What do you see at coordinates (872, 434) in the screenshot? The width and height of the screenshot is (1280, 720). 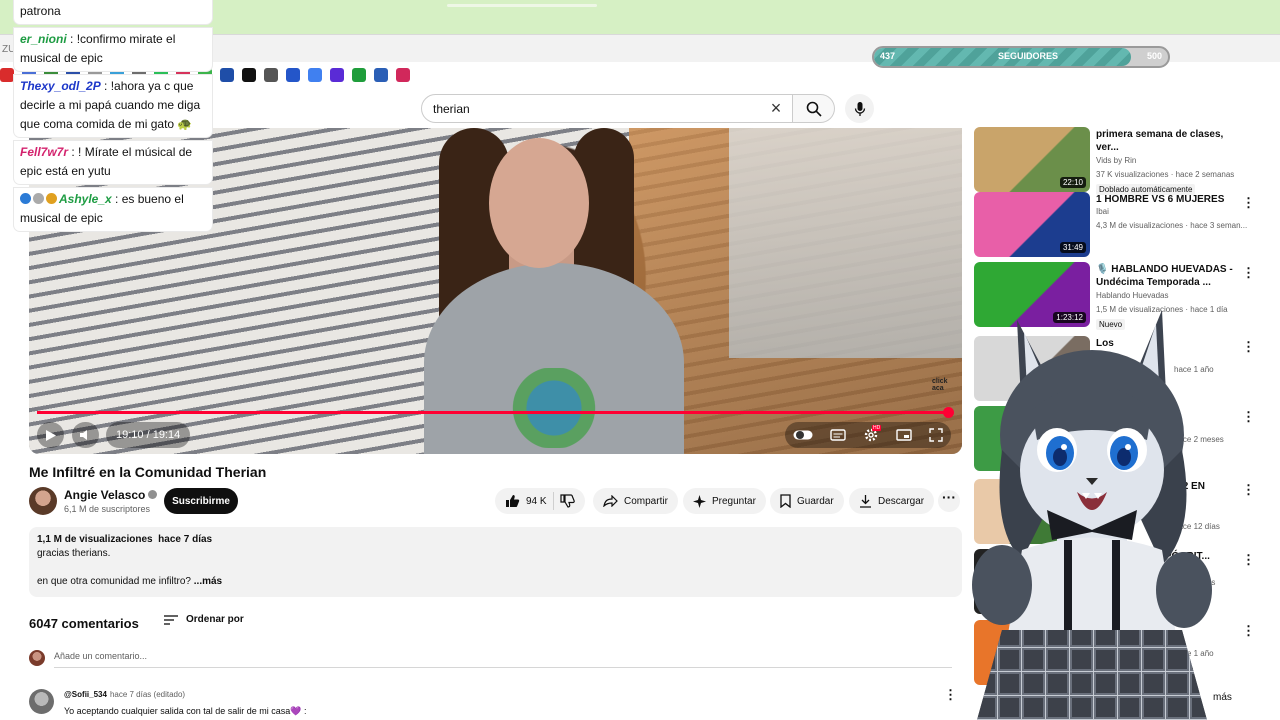 I see `settings-button: HD` at bounding box center [872, 434].